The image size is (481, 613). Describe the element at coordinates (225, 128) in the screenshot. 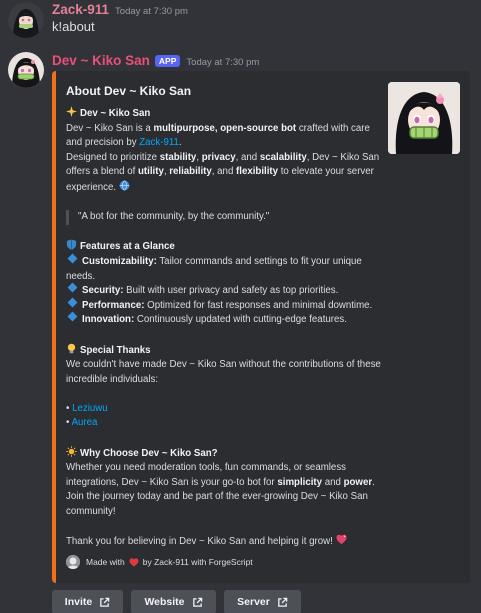

I see `intro-bold: multipurpose, open-source bot` at that location.